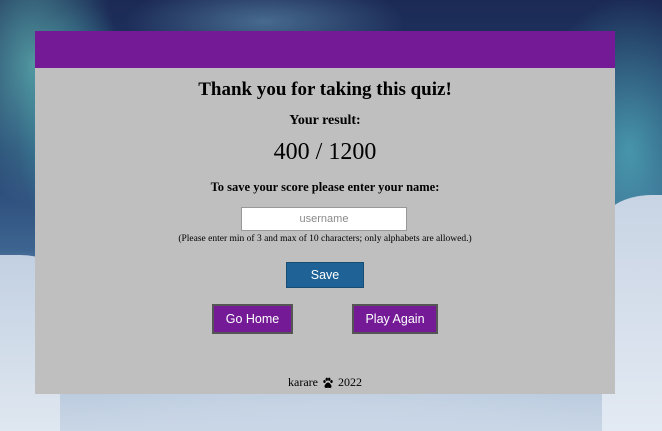 The image size is (662, 431). What do you see at coordinates (252, 319) in the screenshot?
I see `go-home-button: Go Home` at bounding box center [252, 319].